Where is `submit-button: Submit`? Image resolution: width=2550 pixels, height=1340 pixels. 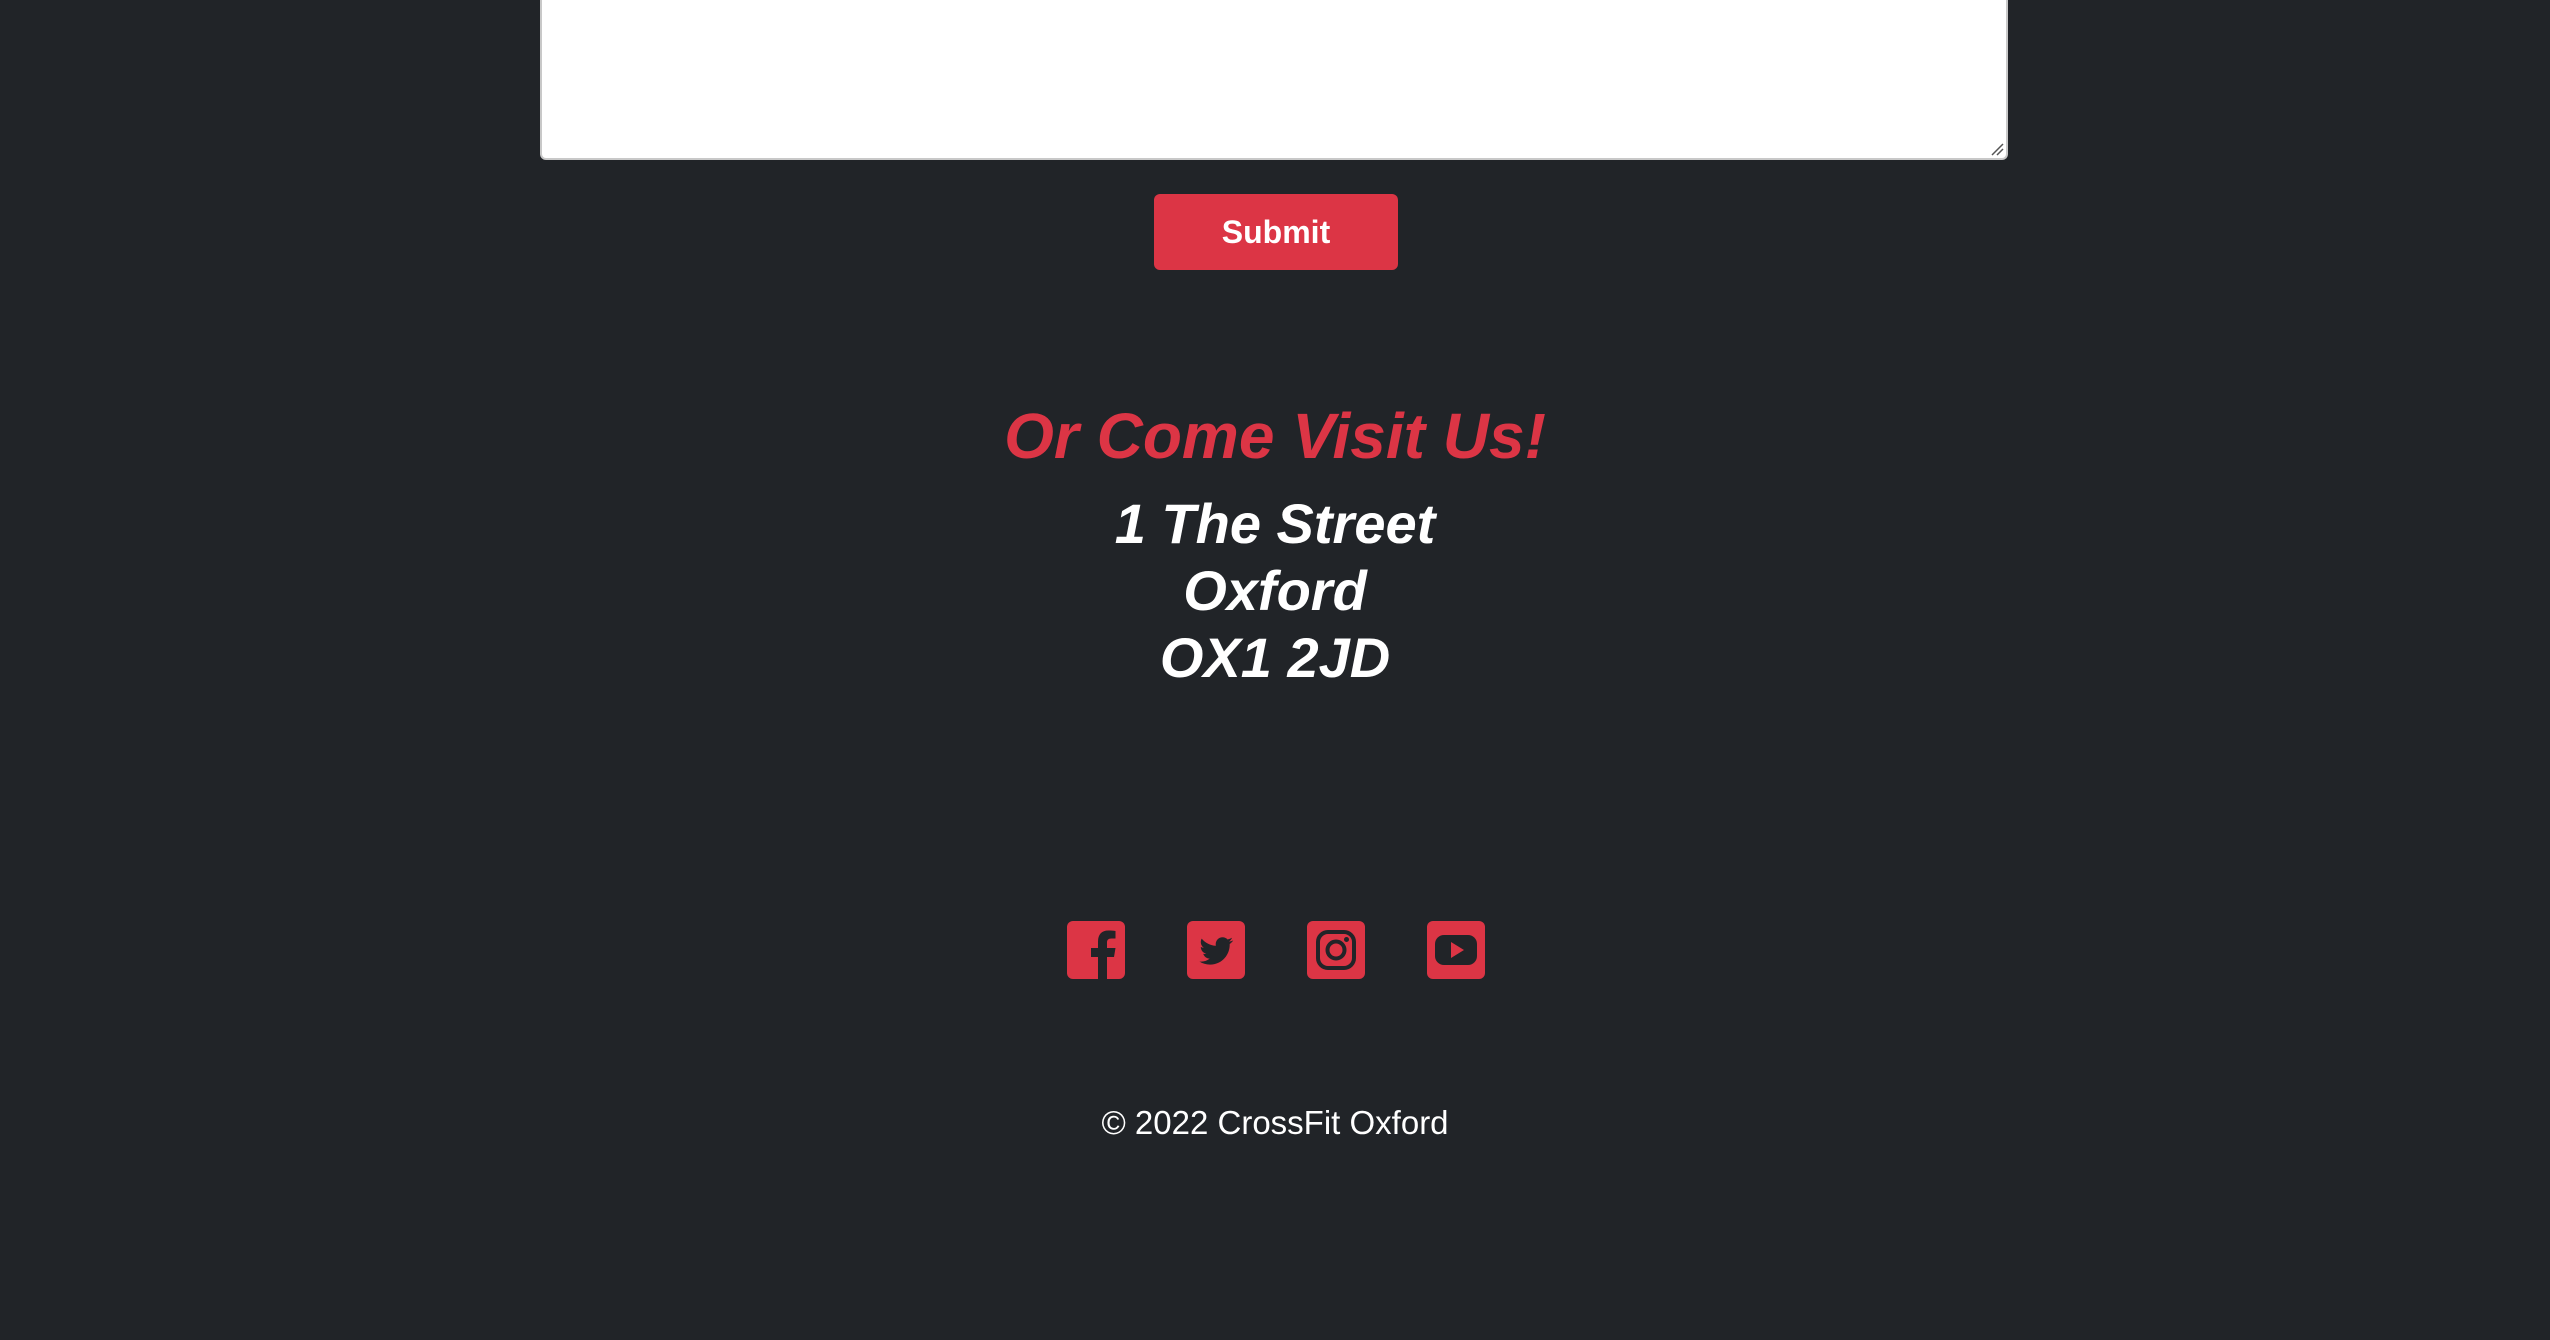 submit-button: Submit is located at coordinates (1276, 232).